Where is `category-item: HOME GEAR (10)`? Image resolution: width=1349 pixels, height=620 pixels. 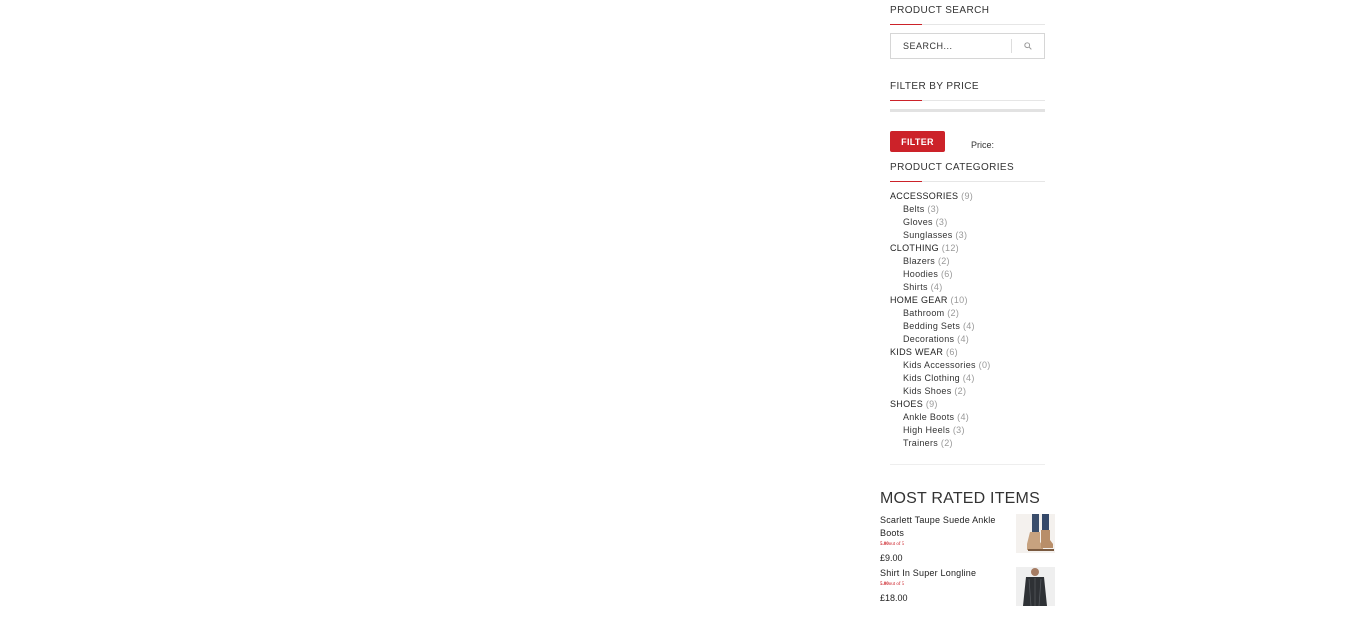 category-item: HOME GEAR (10) is located at coordinates (967, 300).